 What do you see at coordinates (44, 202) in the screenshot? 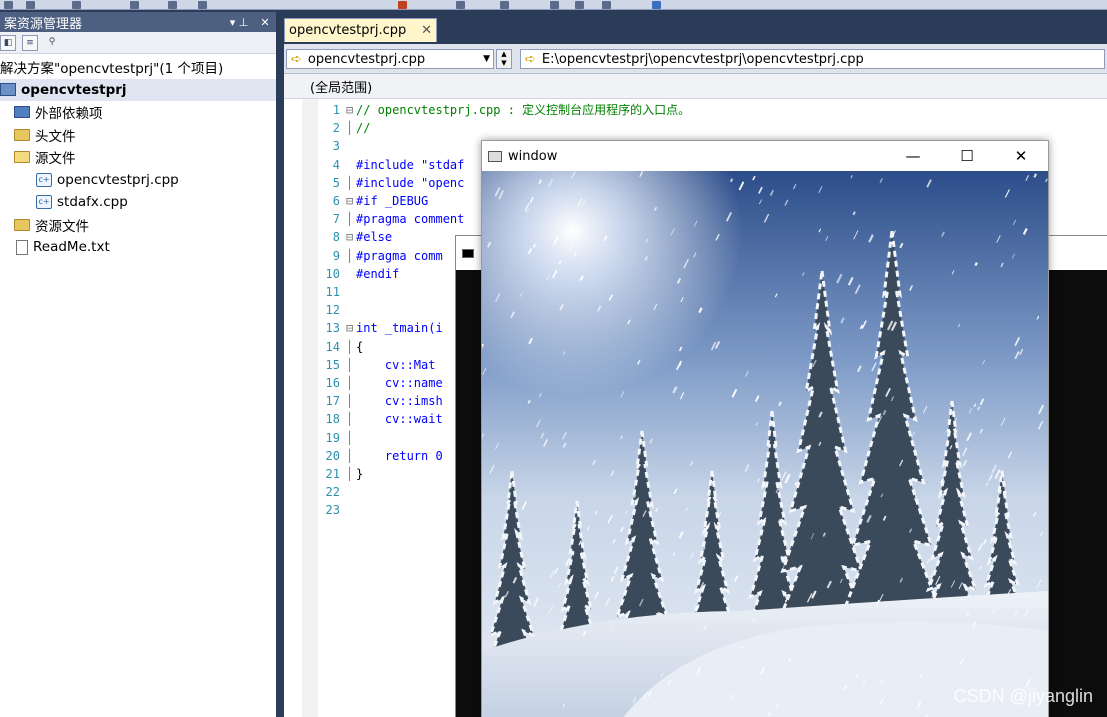
I see `cpp-file-icon: c+` at bounding box center [44, 202].